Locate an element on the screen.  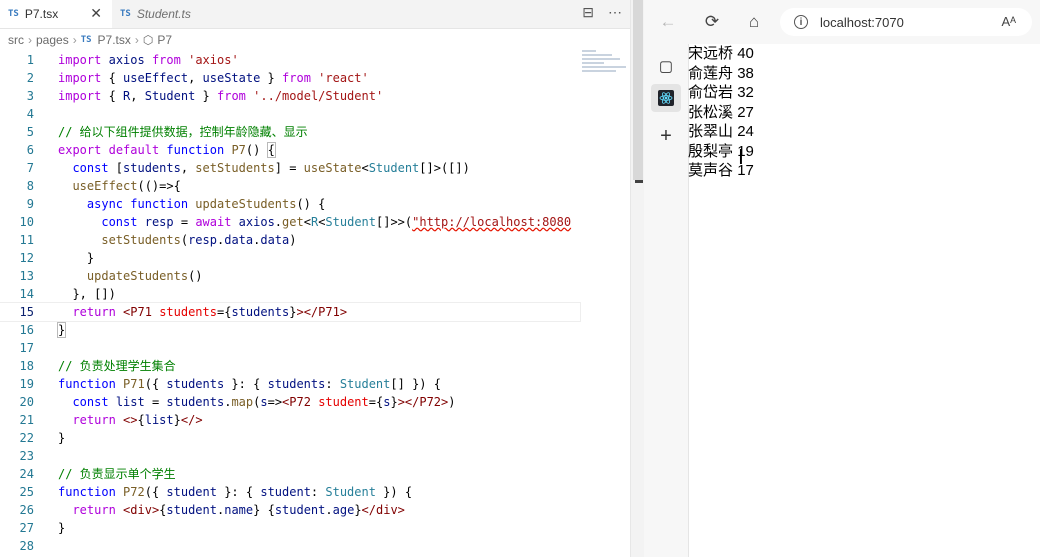
editor-tab-bar: TS P7.tsx ✕ TS Student.ts ⊟ ⋯ is located at coordinates (315, 14).